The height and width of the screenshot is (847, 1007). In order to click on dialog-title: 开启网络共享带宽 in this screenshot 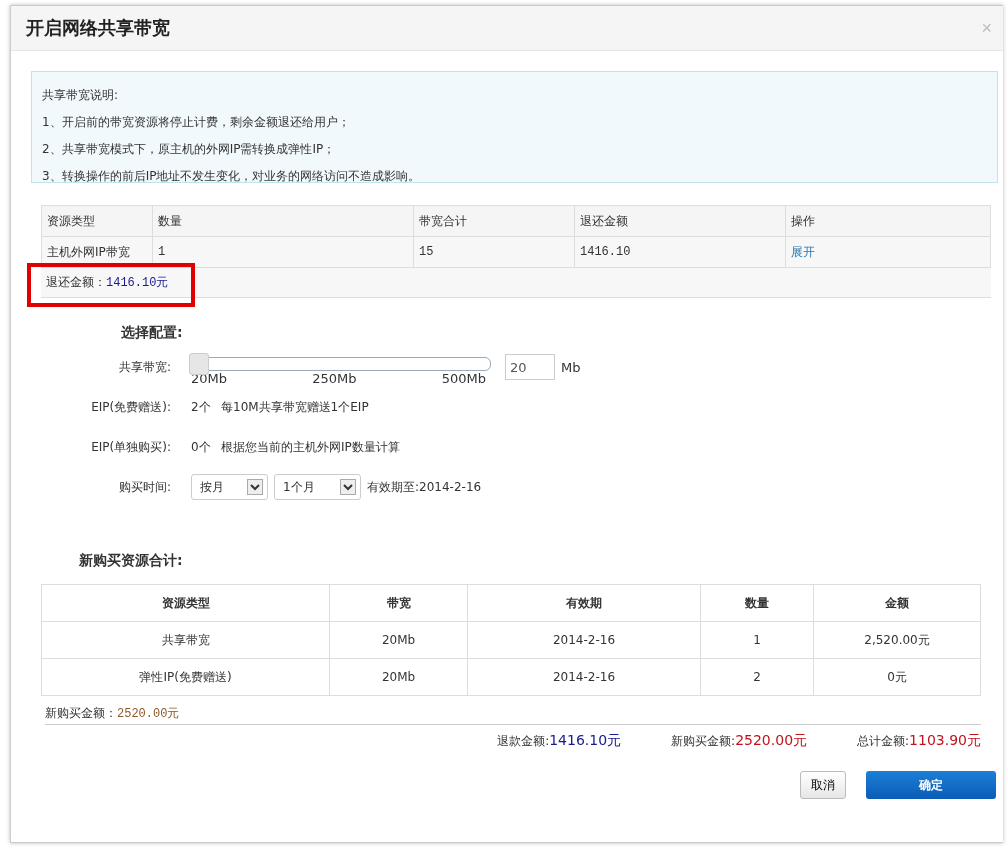, I will do `click(98, 28)`.